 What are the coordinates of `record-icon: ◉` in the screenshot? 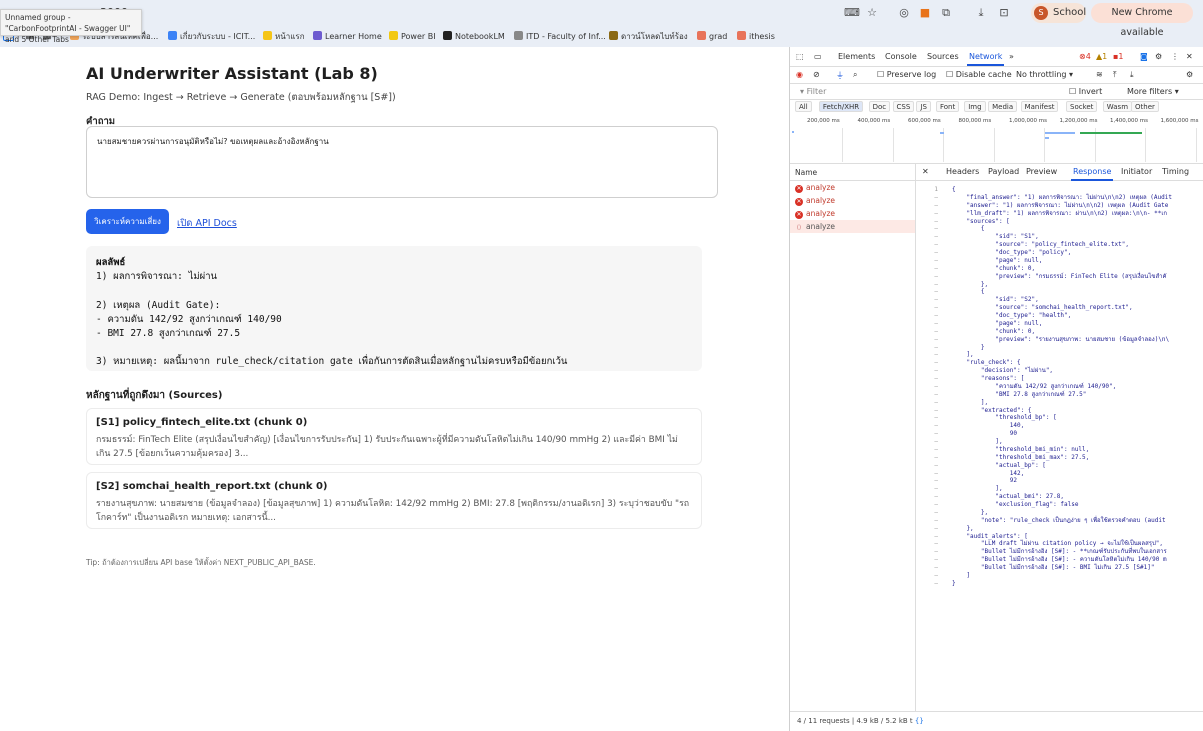 It's located at (799, 74).